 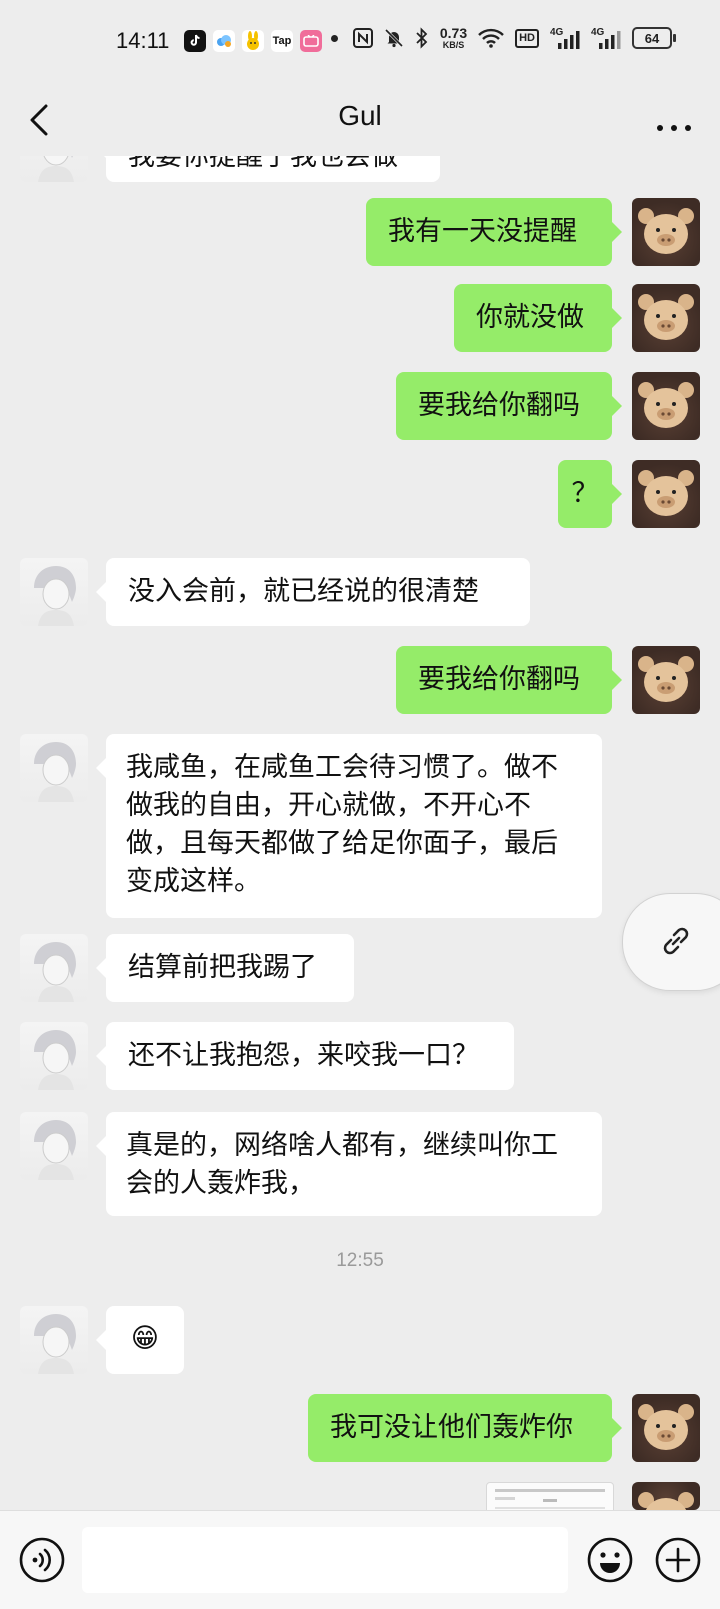 I want to click on message-bubble: 真是的，网络啥人都有，继续叫你工会的人轰炸我，, so click(x=349, y=1164).